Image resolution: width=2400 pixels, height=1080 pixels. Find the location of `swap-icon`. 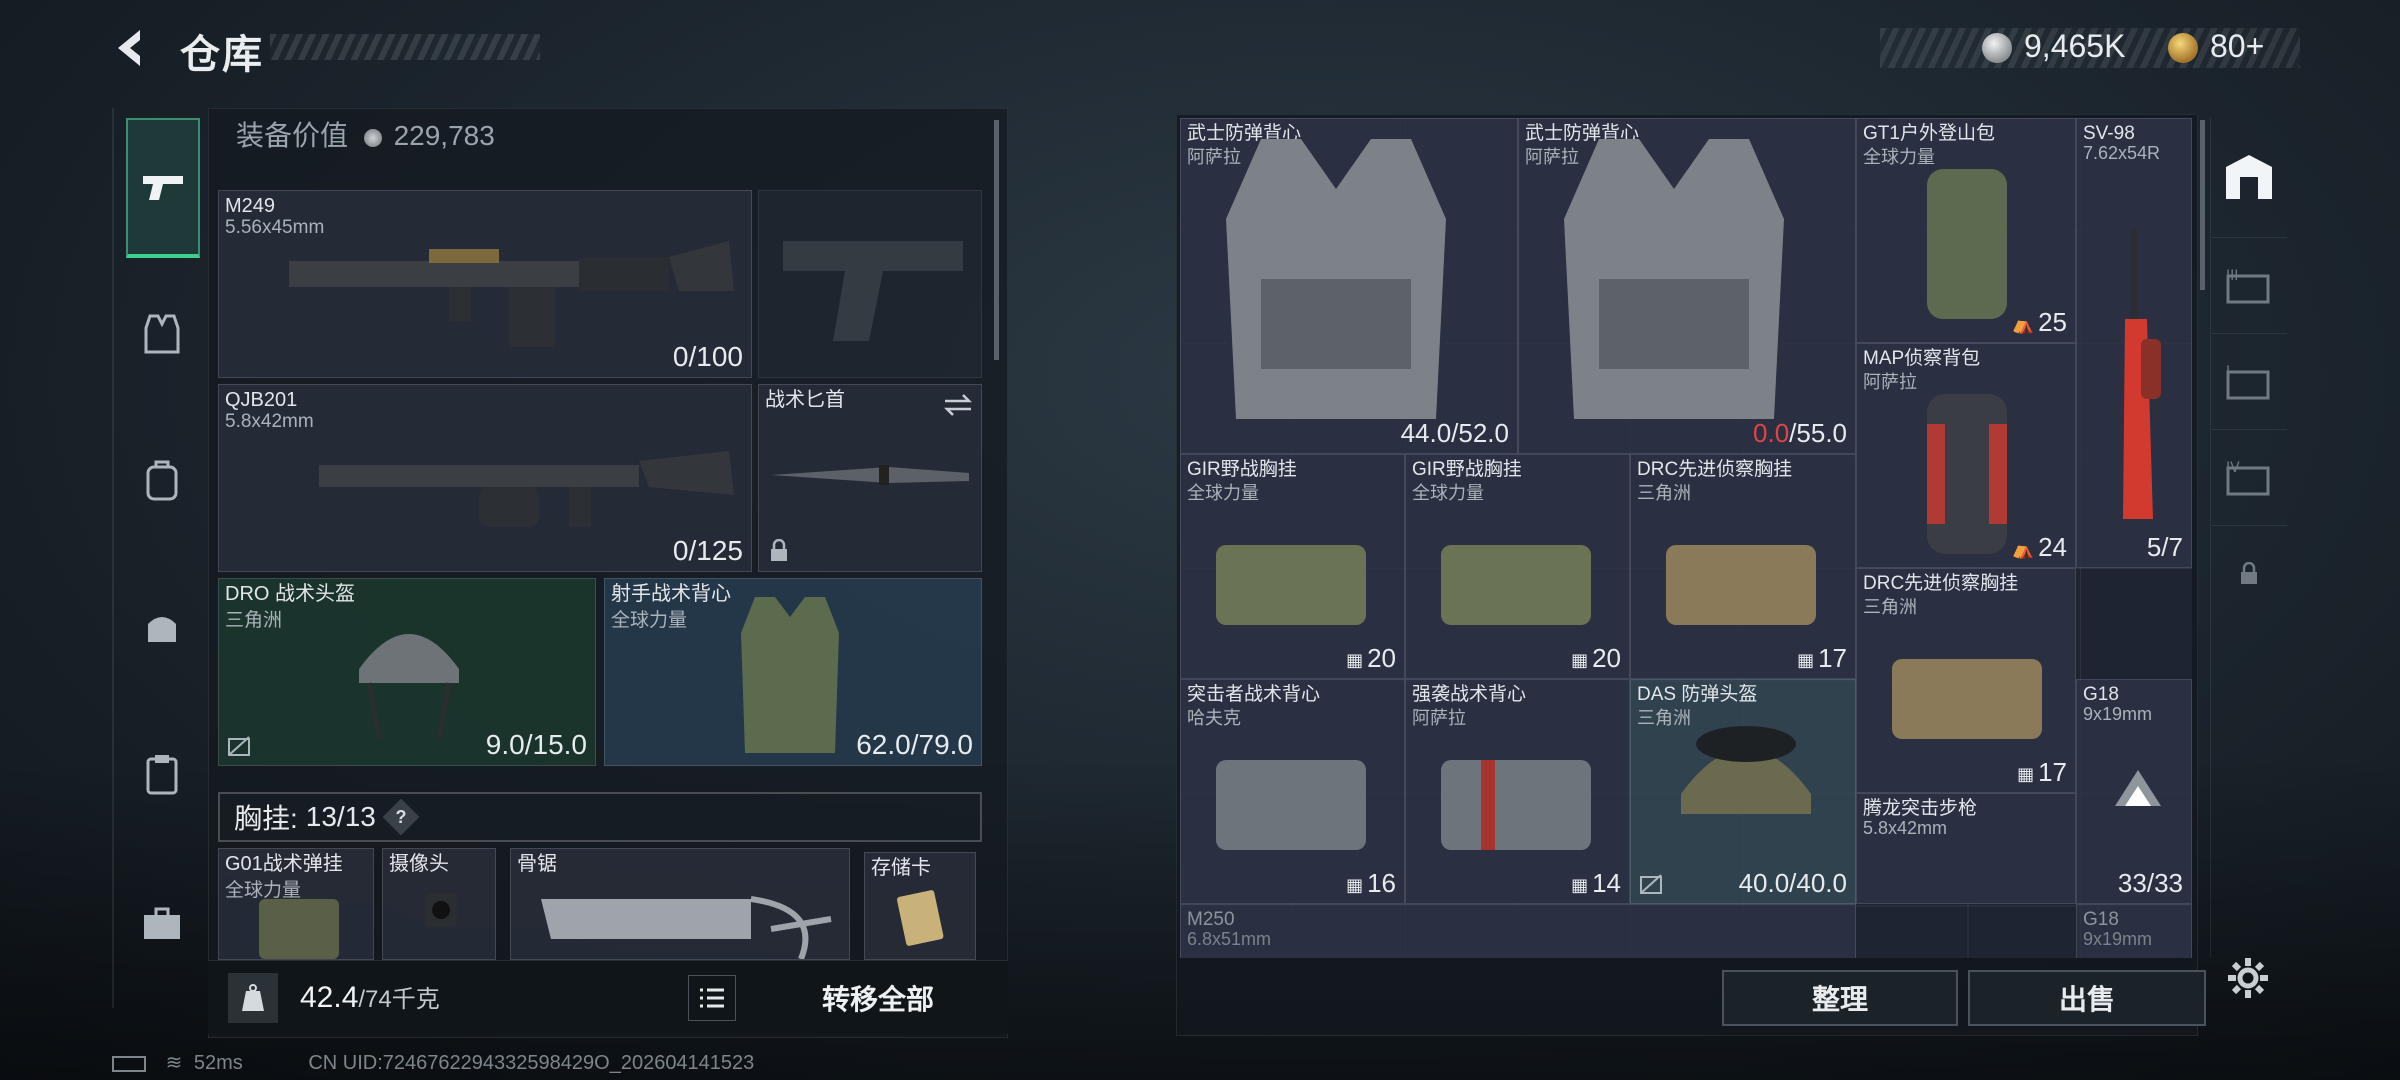

swap-icon is located at coordinates (958, 405).